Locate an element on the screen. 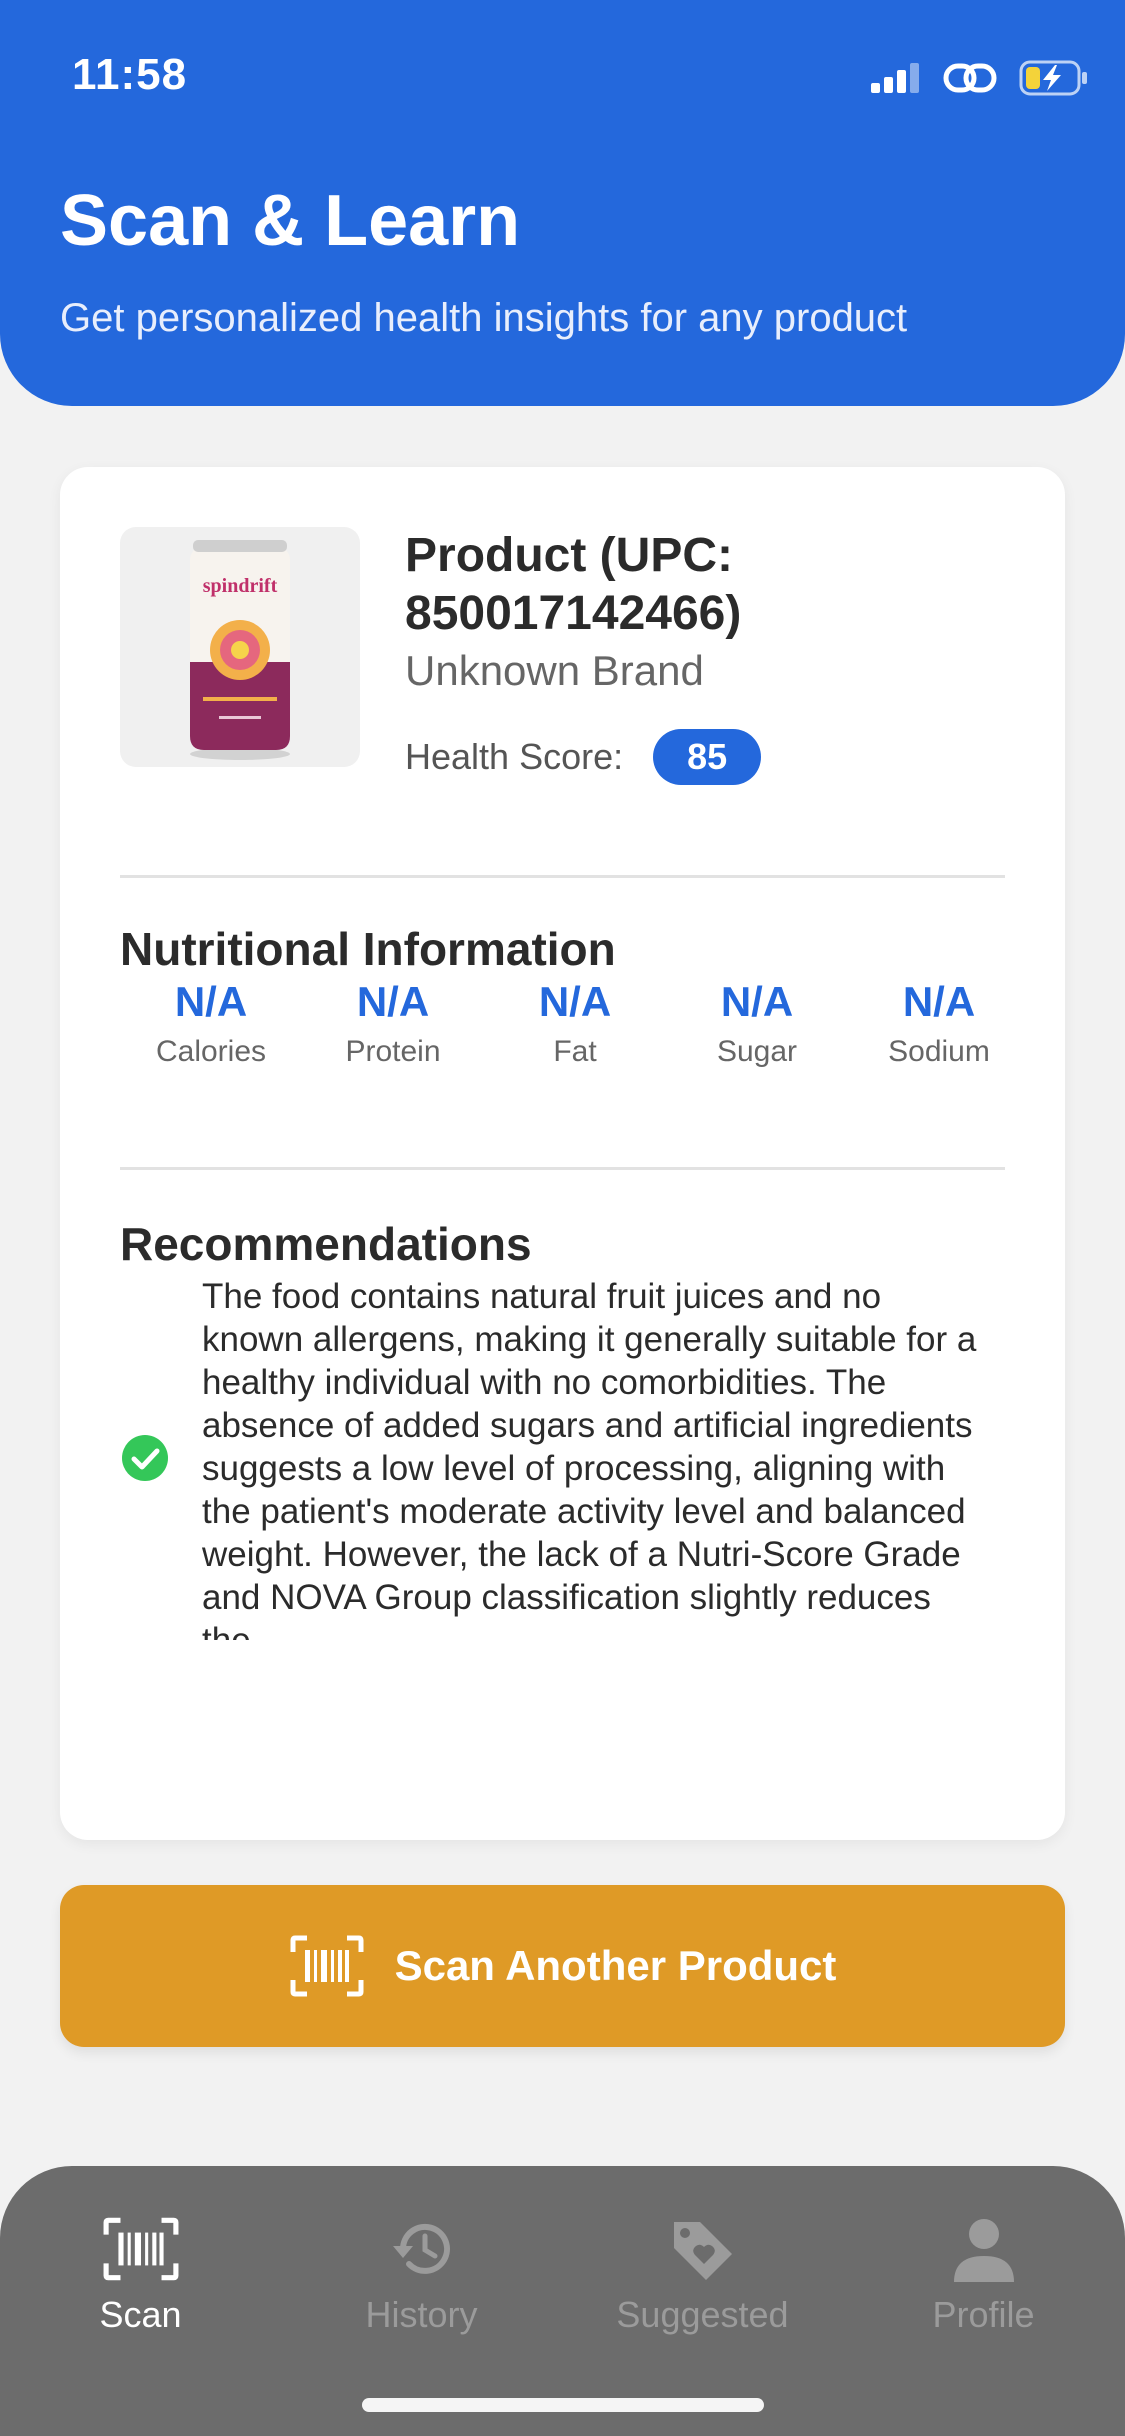  svg-text: spindrift is located at coordinates (240, 586).